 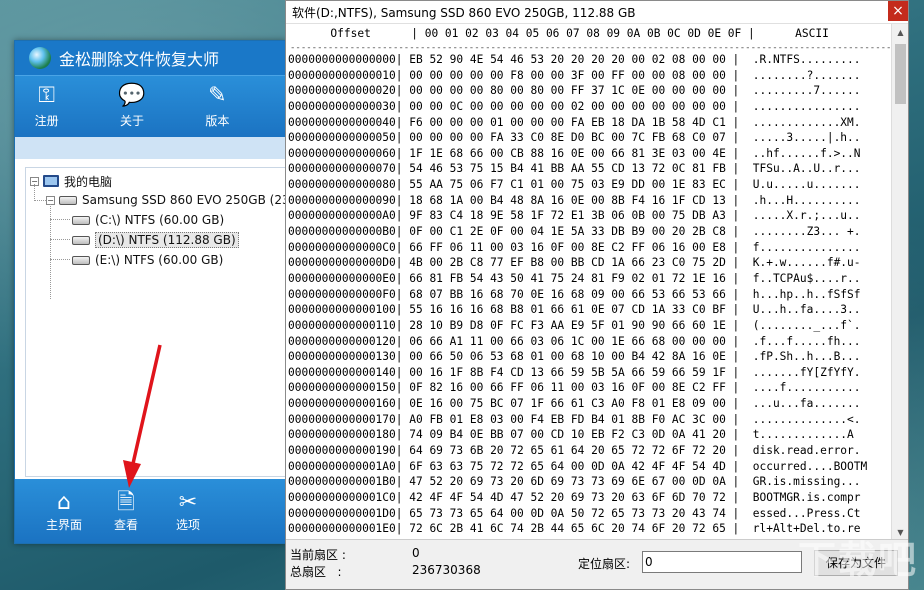 I want to click on goto-sector-label: 定位扇区:, so click(x=604, y=564).